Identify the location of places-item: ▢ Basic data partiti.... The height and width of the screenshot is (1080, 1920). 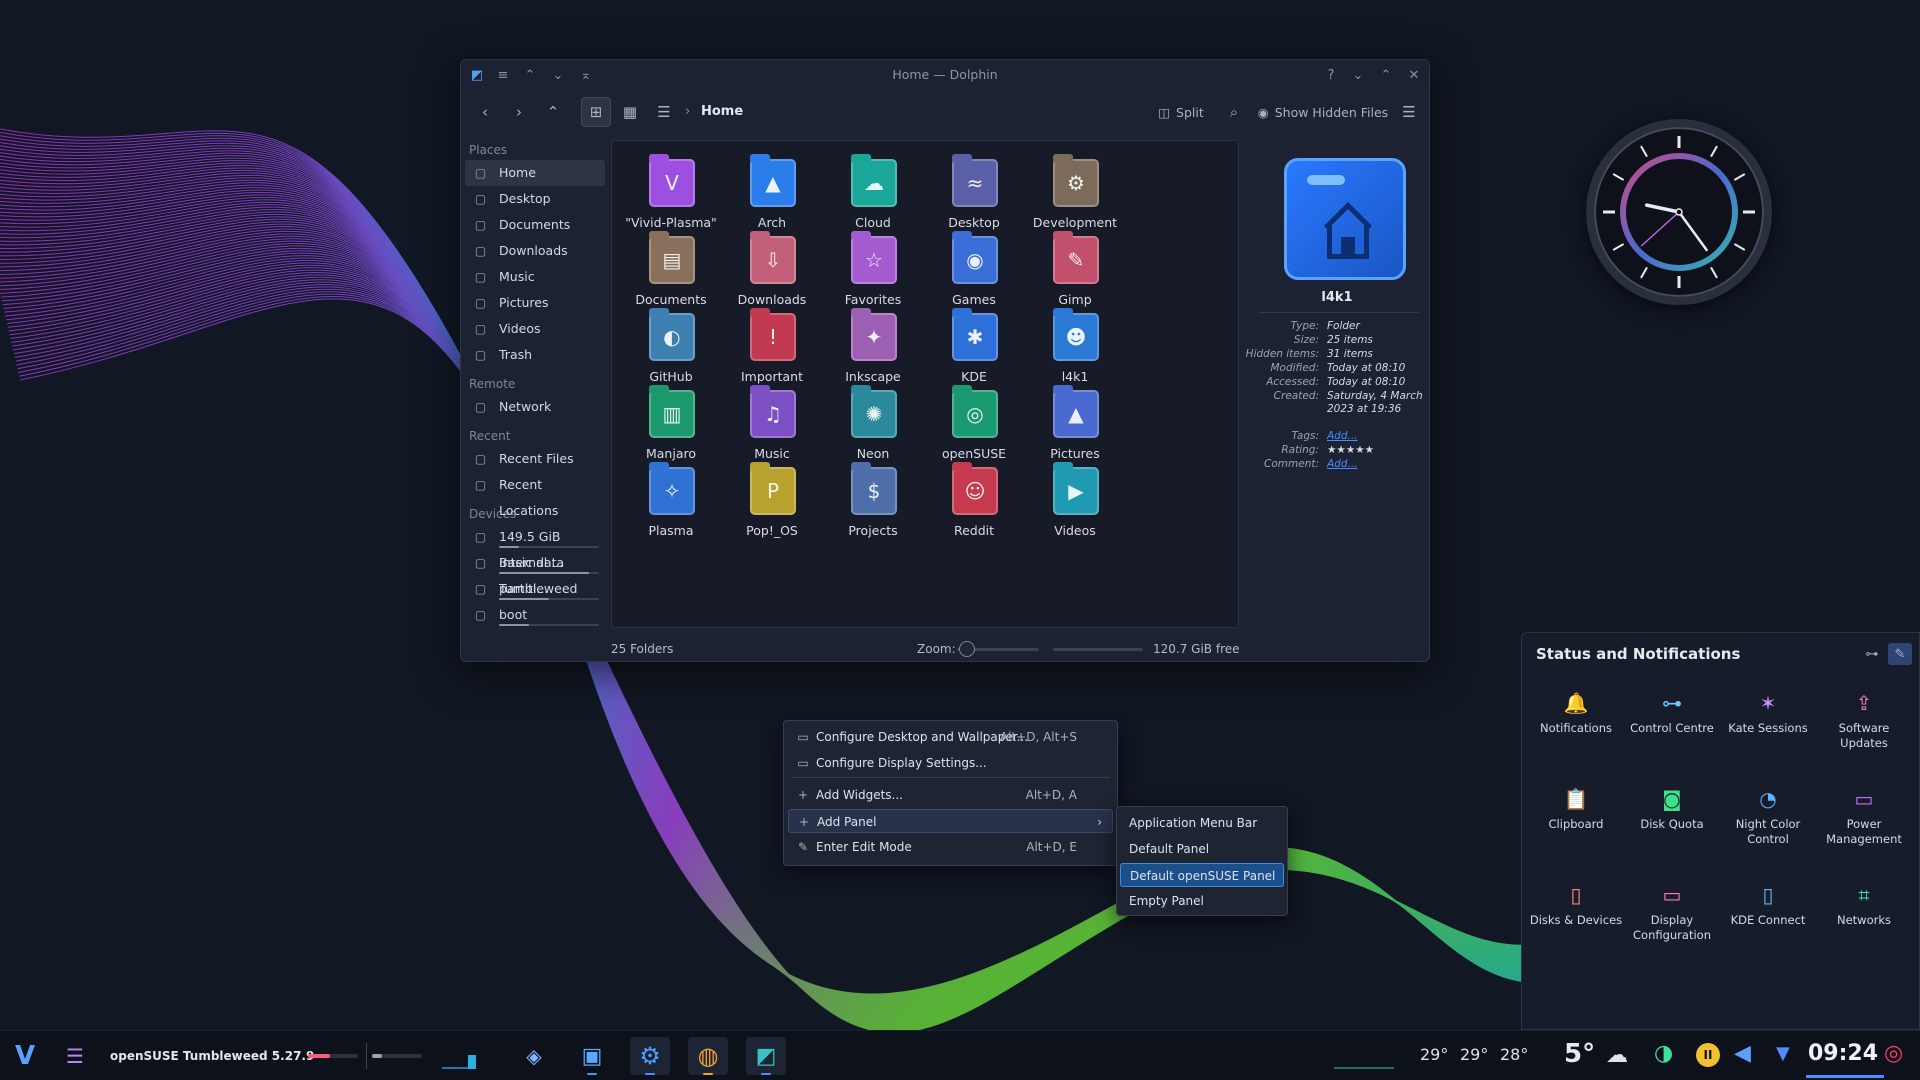
(535, 573).